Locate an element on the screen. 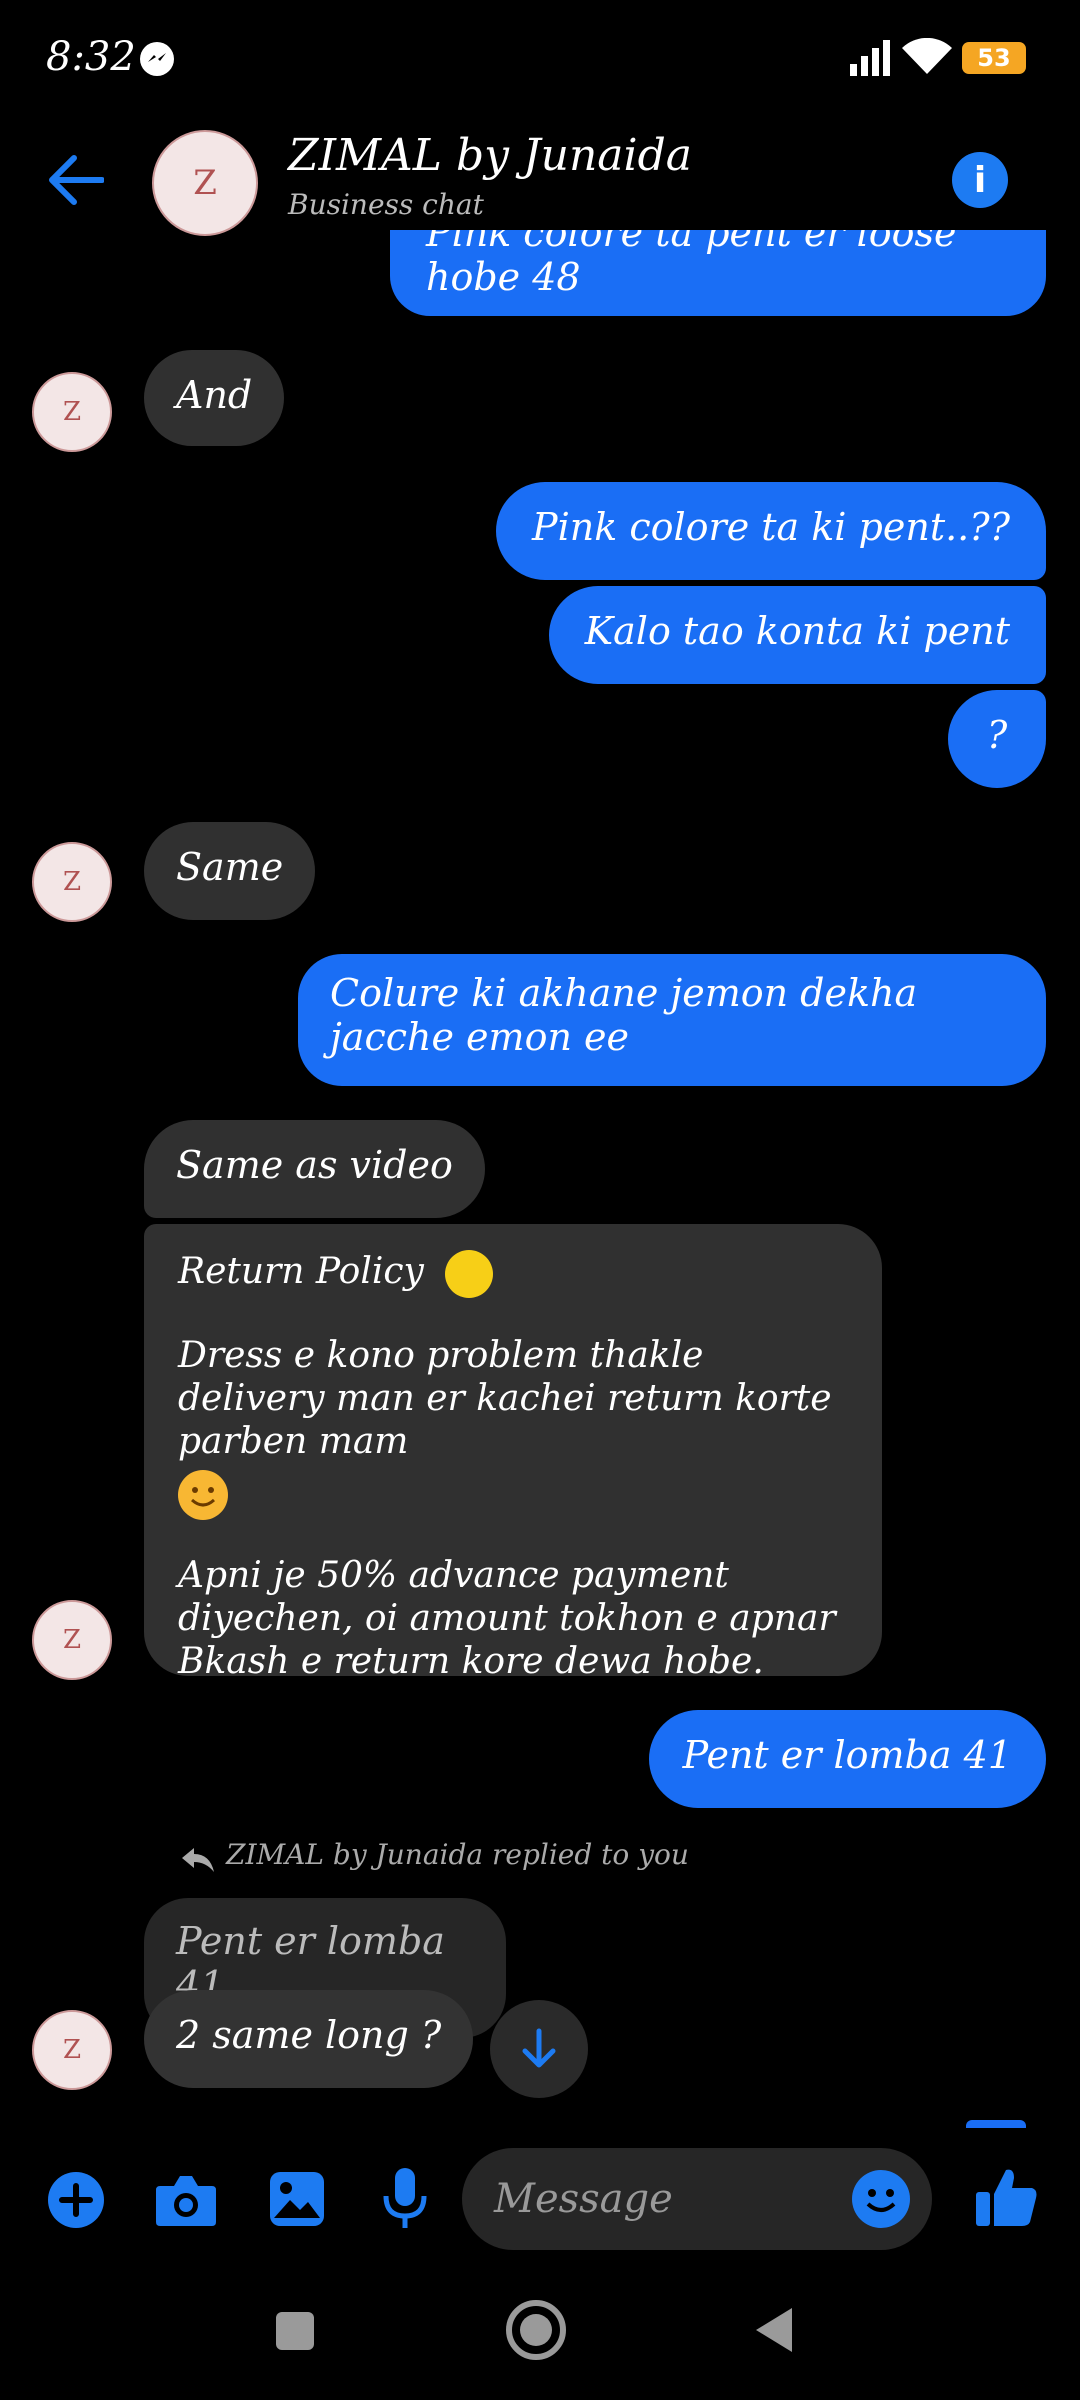 Image resolution: width=1080 pixels, height=2400 pixels. incoming-message: And is located at coordinates (214, 398).